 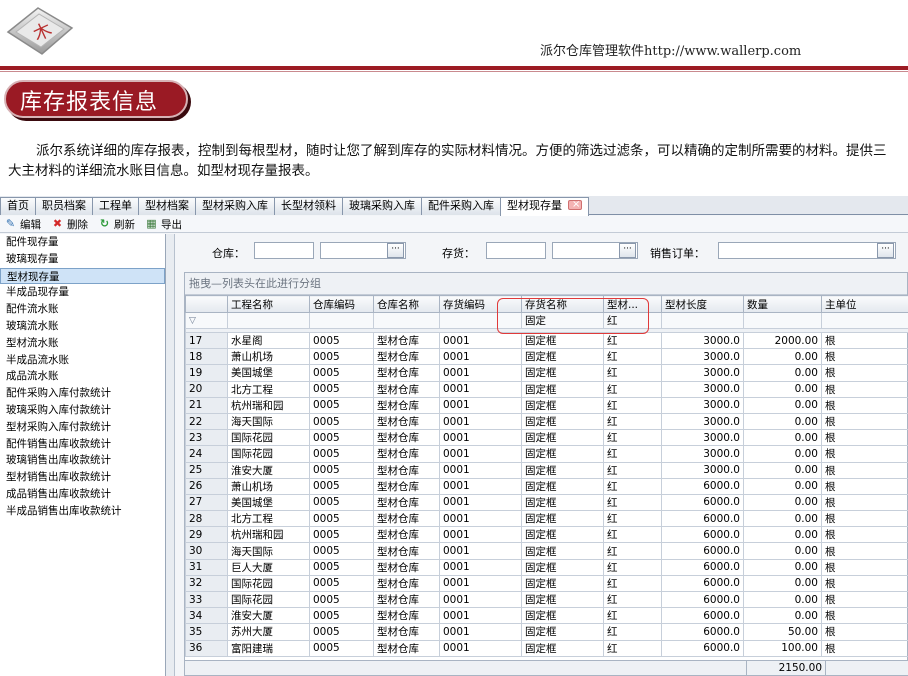 What do you see at coordinates (341, 320) in the screenshot?
I see `filter-cell-warehouse-code` at bounding box center [341, 320].